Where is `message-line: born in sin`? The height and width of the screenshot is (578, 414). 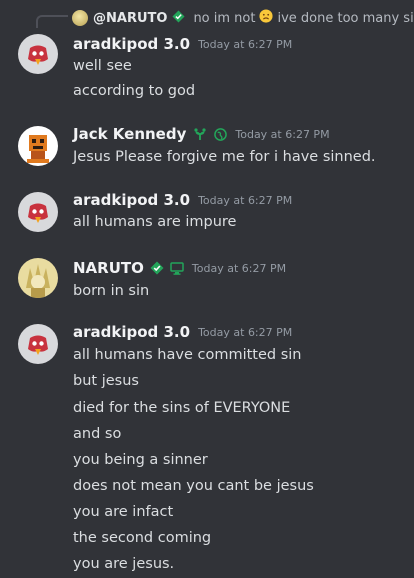 message-line: born in sin is located at coordinates (111, 291).